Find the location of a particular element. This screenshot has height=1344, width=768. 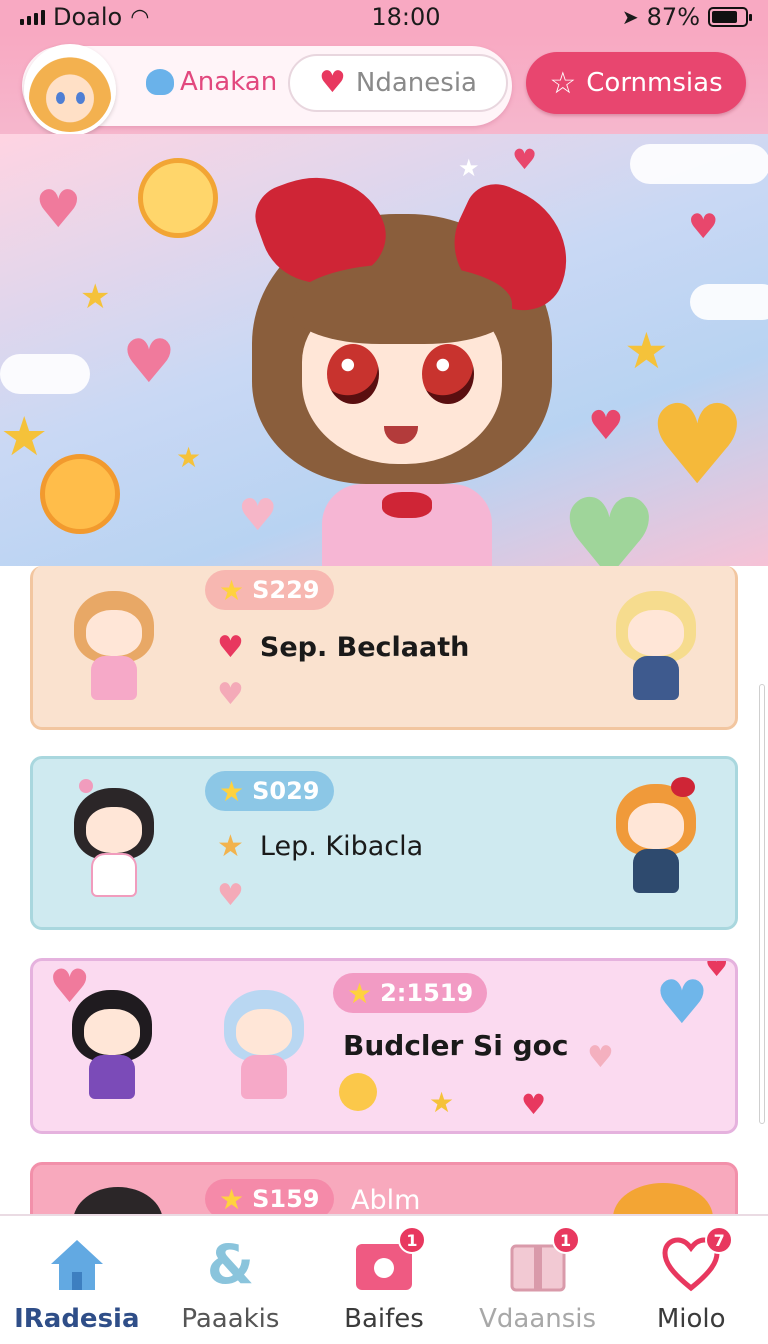

list-card: ★ S029 ★ Lep. Kibacla ♥ is located at coordinates (384, 843).